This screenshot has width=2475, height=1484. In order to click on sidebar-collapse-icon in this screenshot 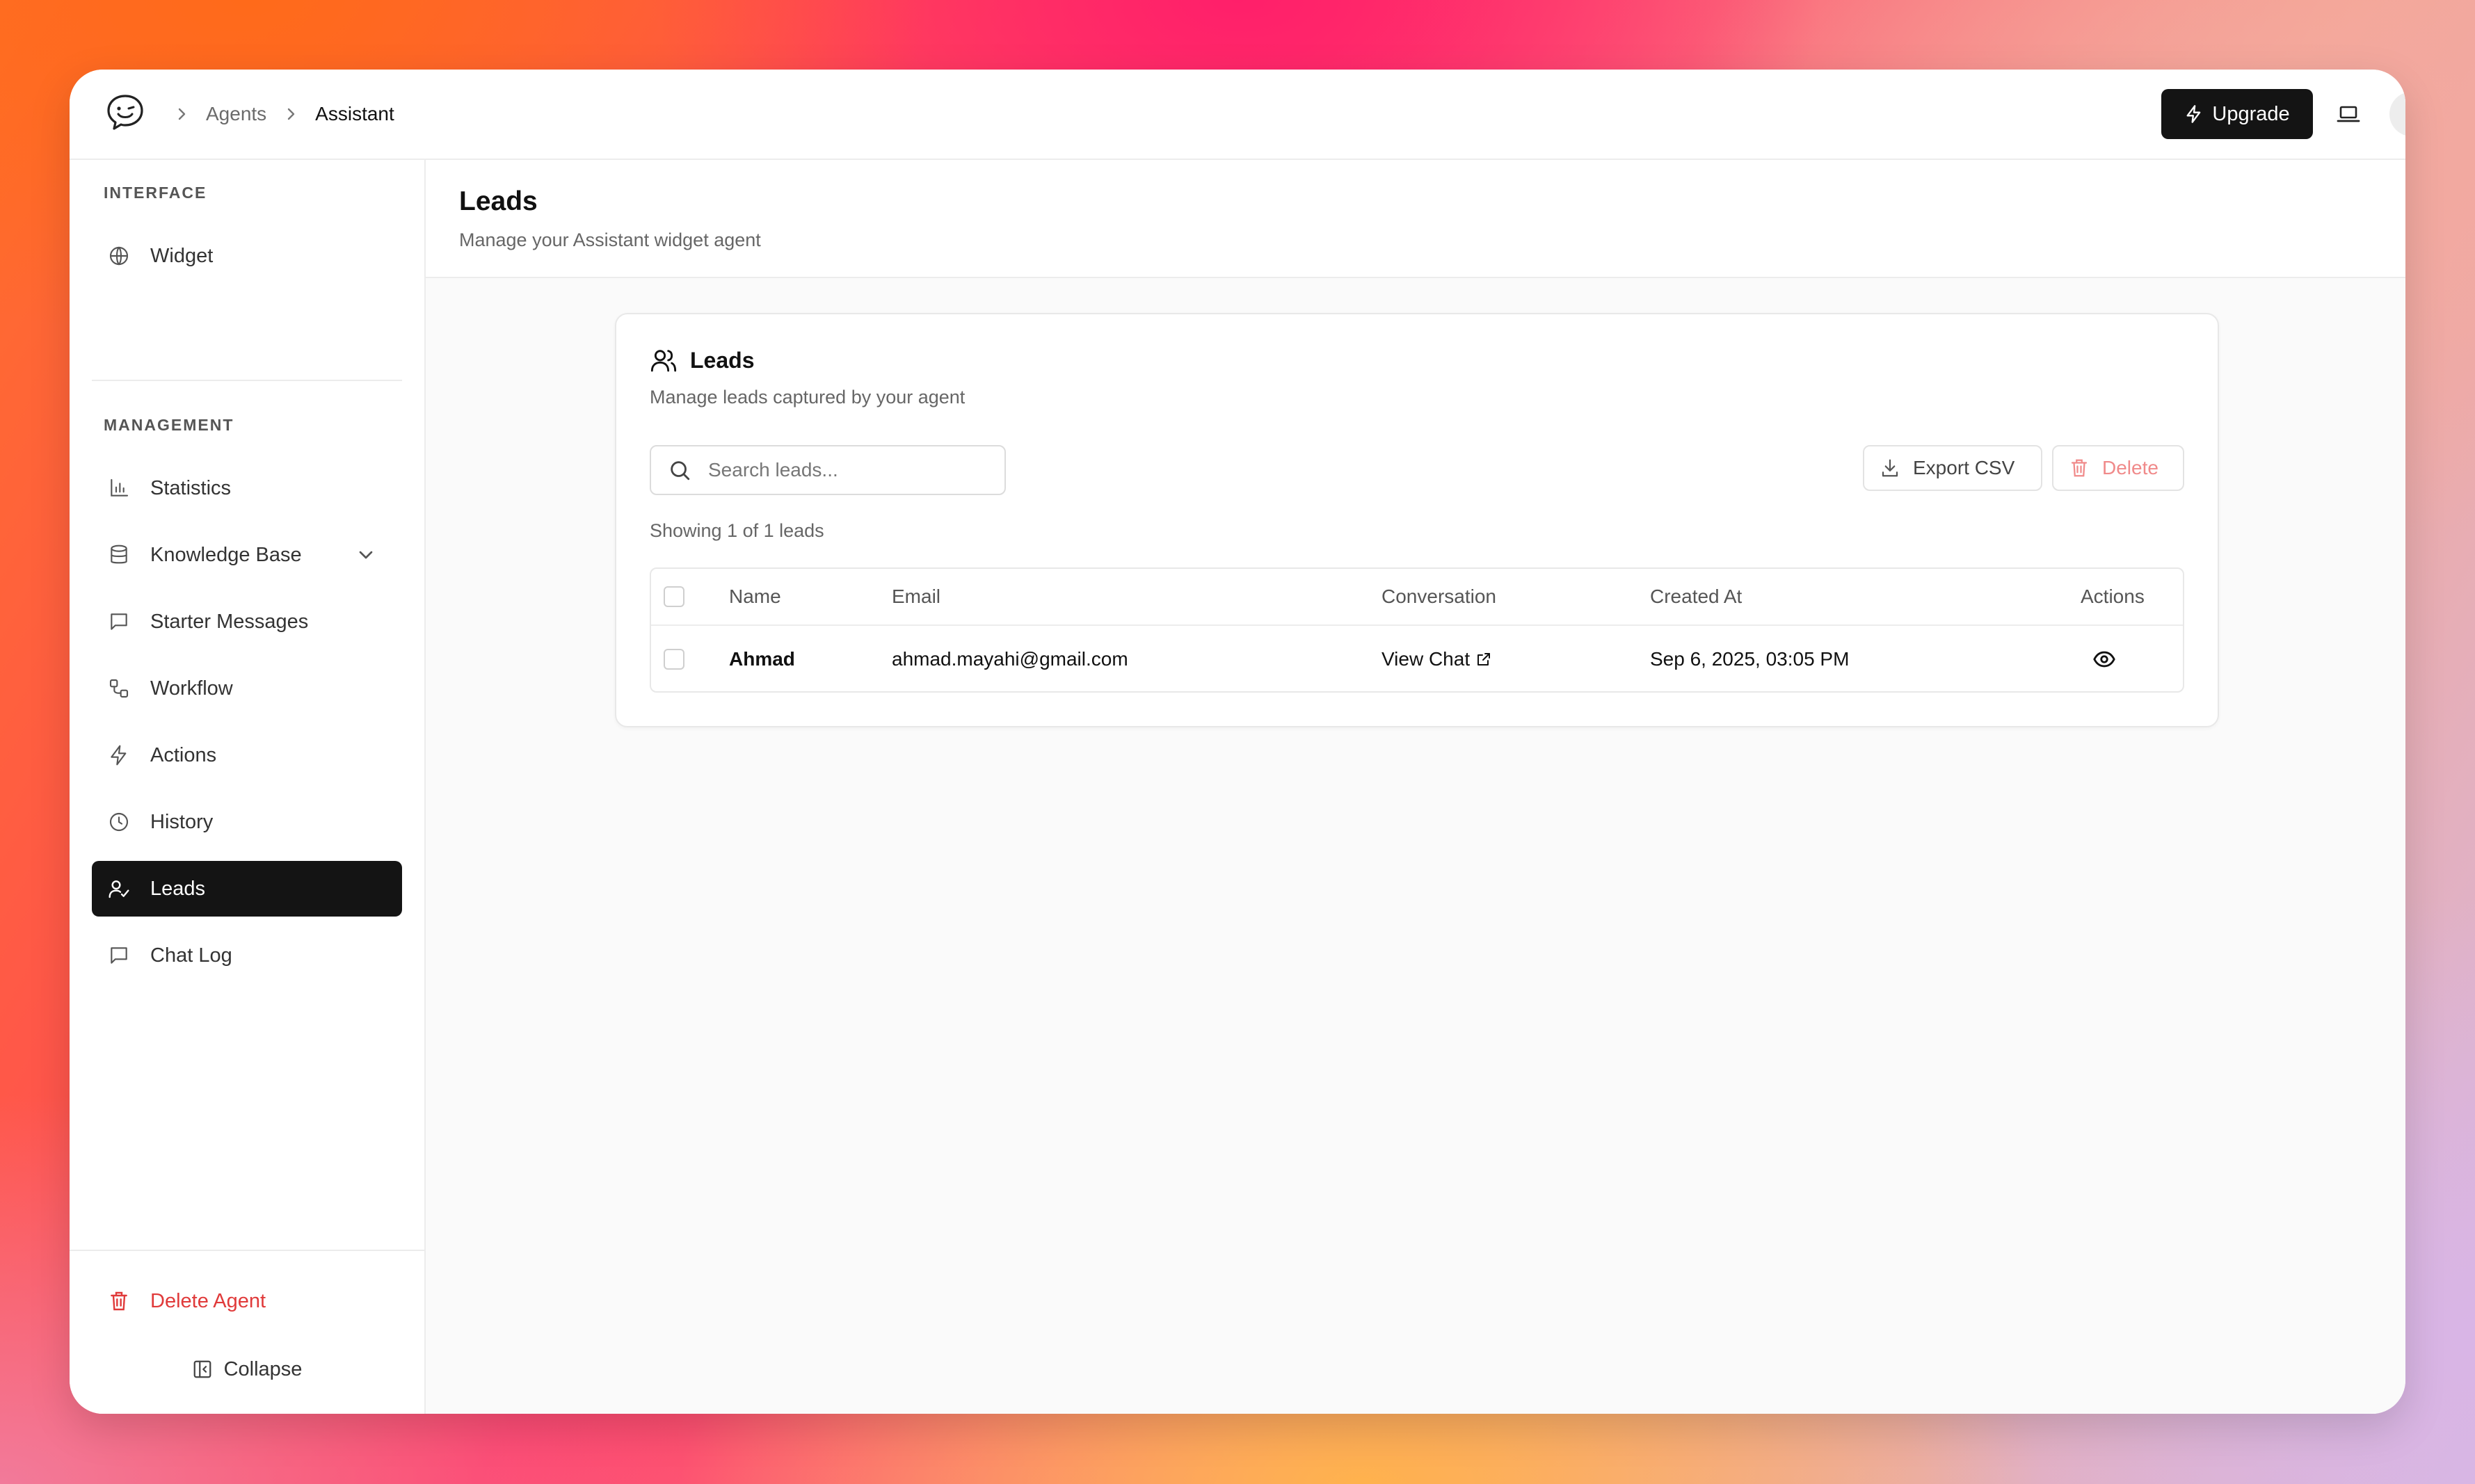, I will do `click(202, 1369)`.